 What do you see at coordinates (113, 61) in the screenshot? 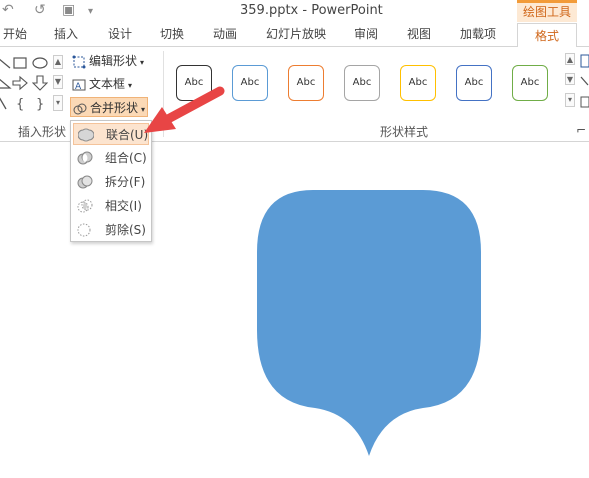
I see `edit-shape-label: 编辑形状` at bounding box center [113, 61].